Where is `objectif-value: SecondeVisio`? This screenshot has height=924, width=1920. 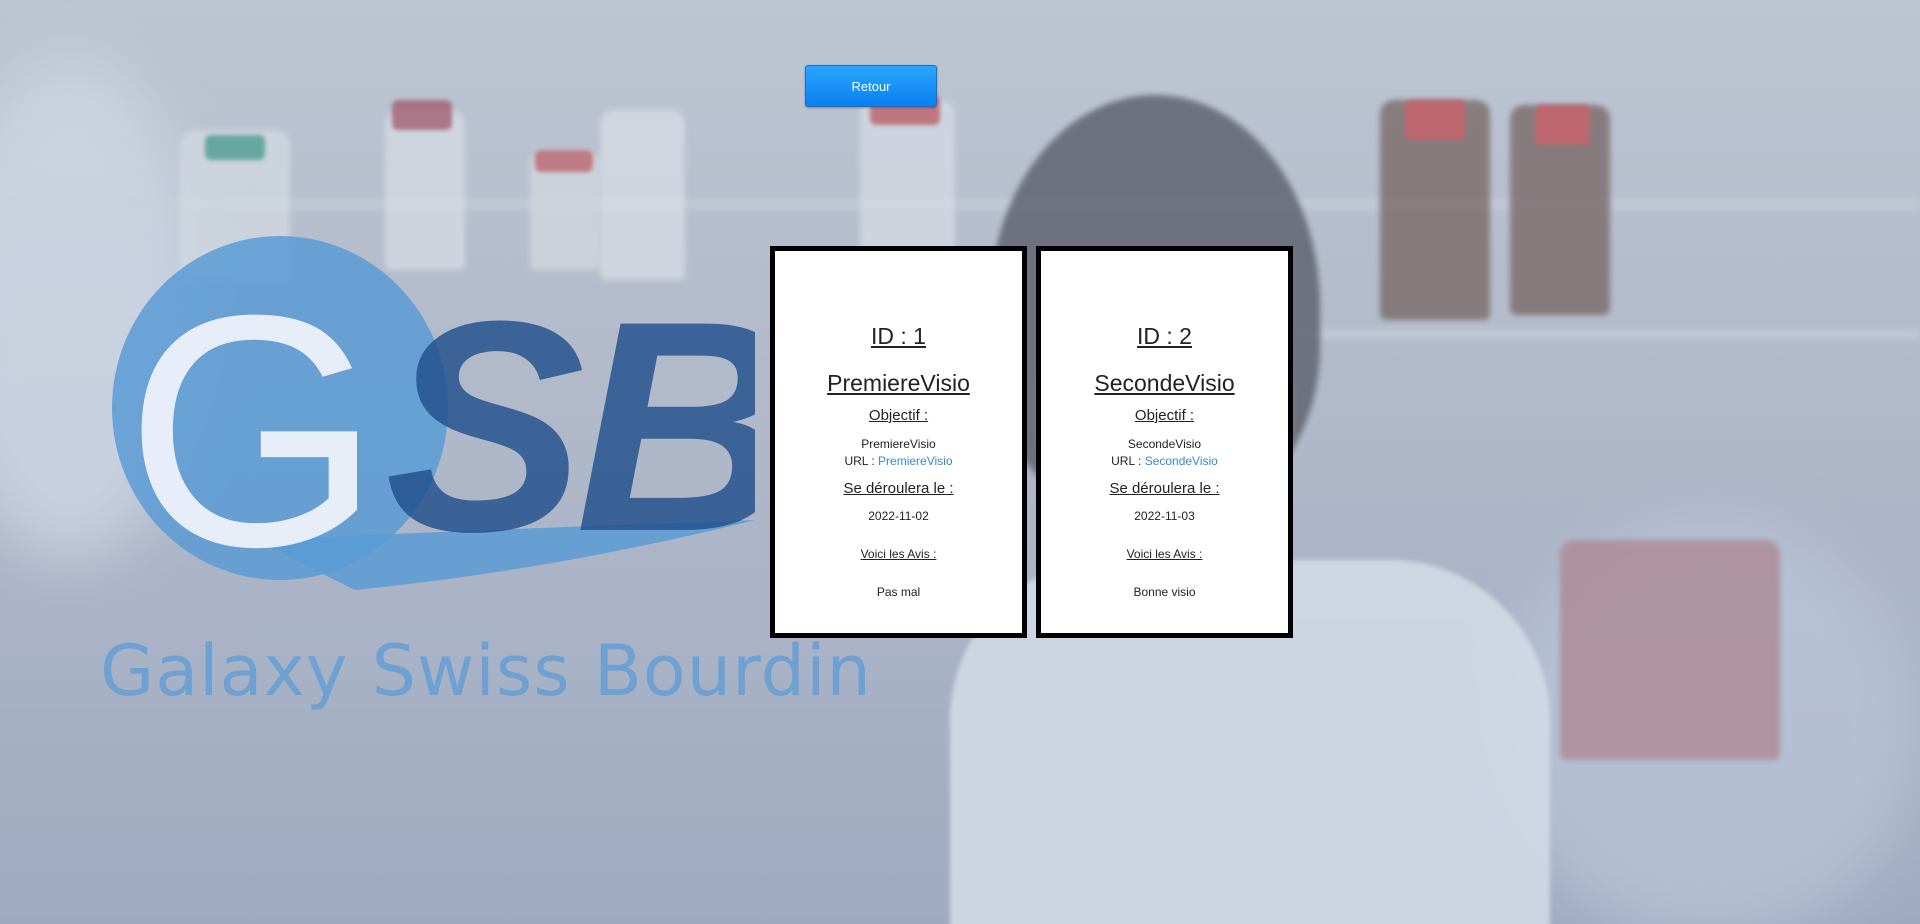 objectif-value: SecondeVisio is located at coordinates (1164, 444).